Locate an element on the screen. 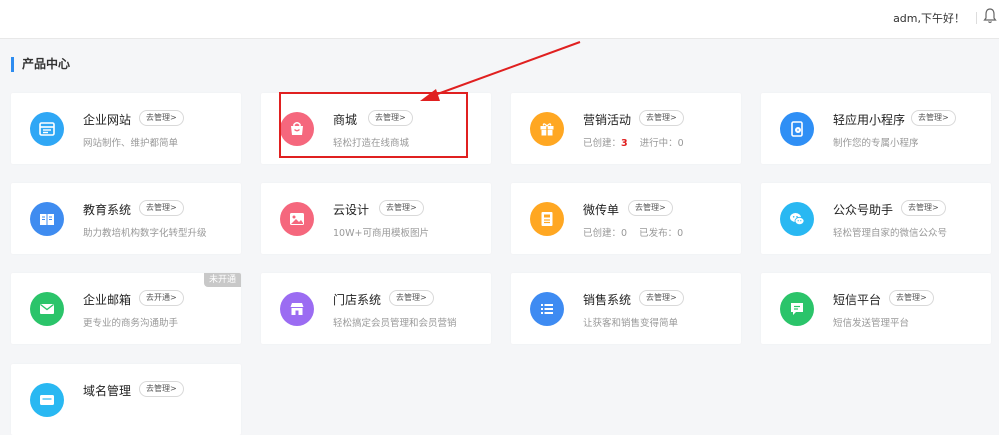  wechat-icon is located at coordinates (797, 219).